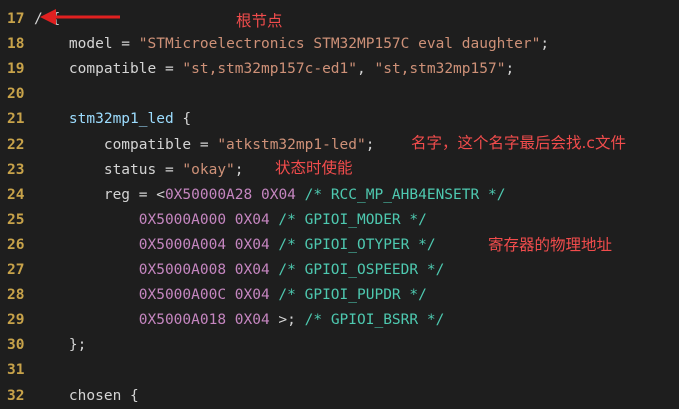 The image size is (679, 409). What do you see at coordinates (518, 143) in the screenshot?
I see `annotation-name-note: 名字，这个名字最后会找.c文件` at bounding box center [518, 143].